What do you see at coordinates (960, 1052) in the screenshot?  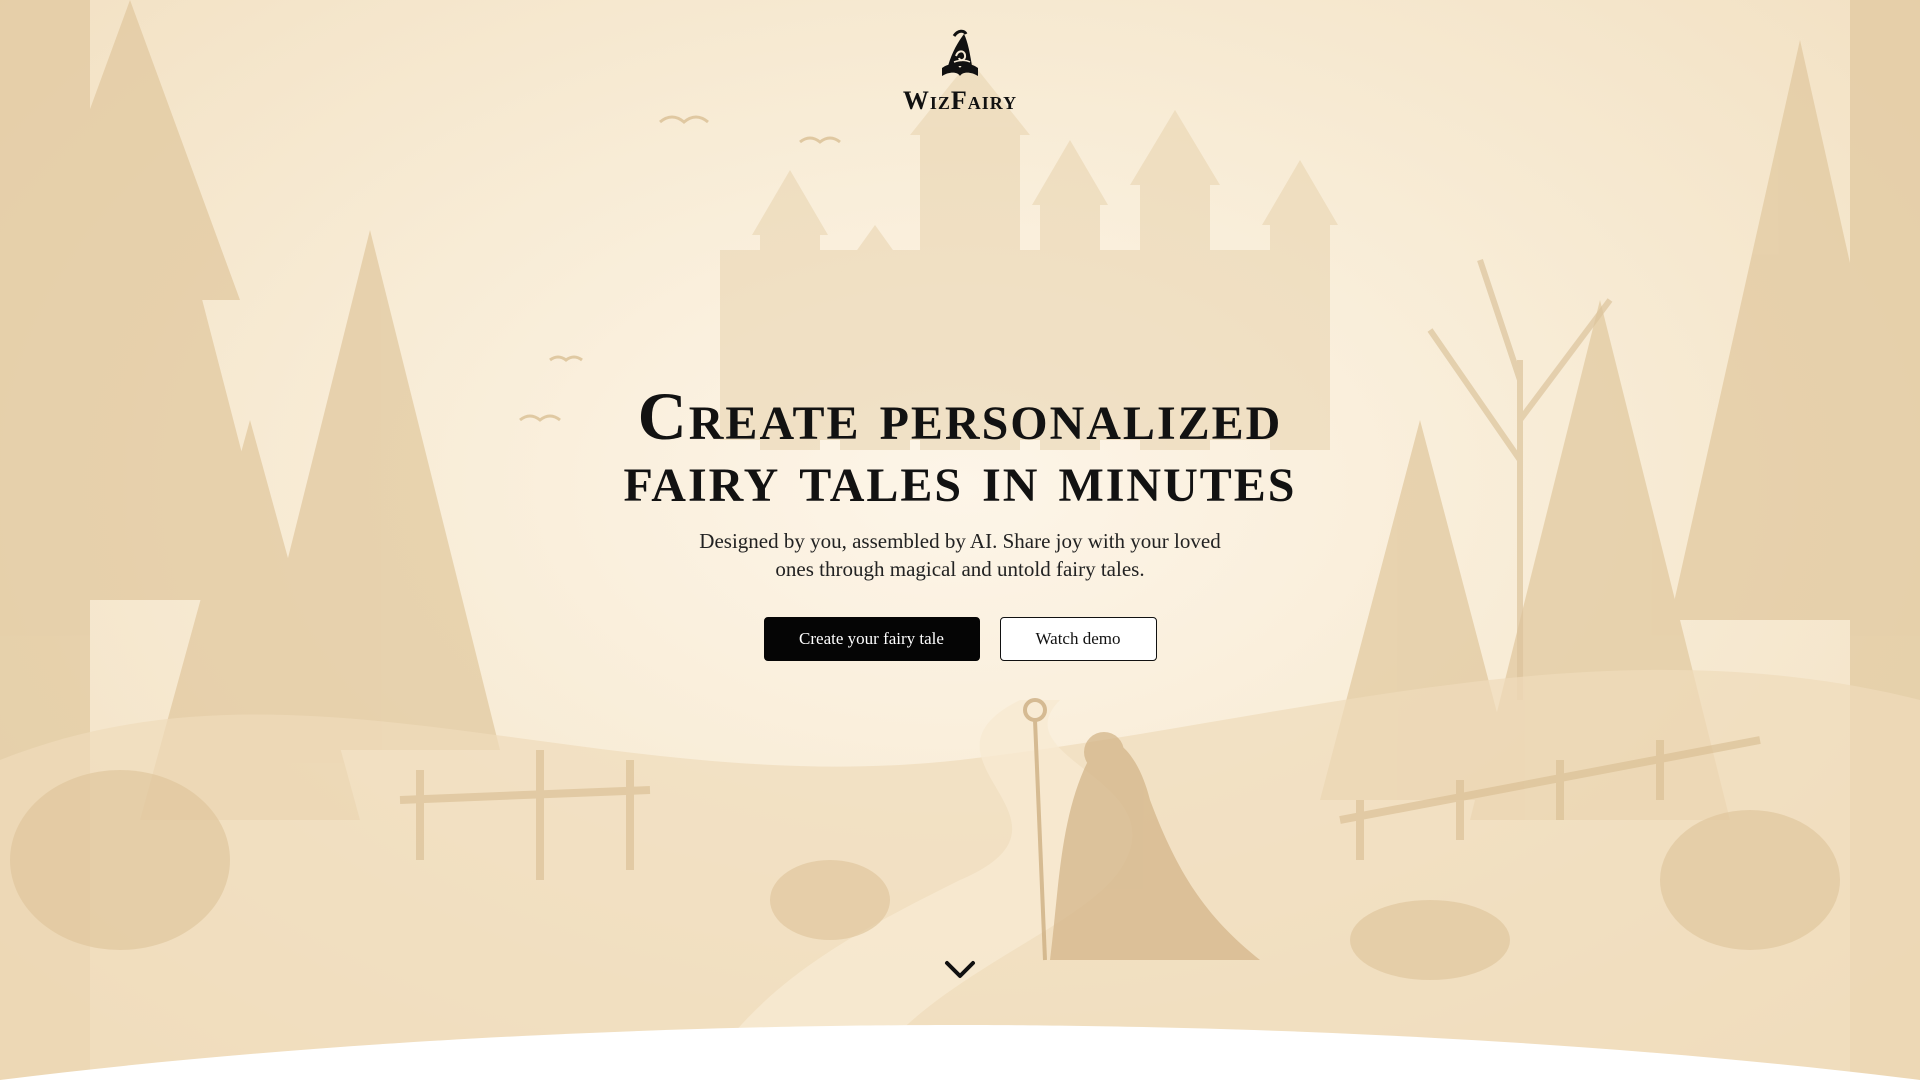 I see `section-divider-curve` at bounding box center [960, 1052].